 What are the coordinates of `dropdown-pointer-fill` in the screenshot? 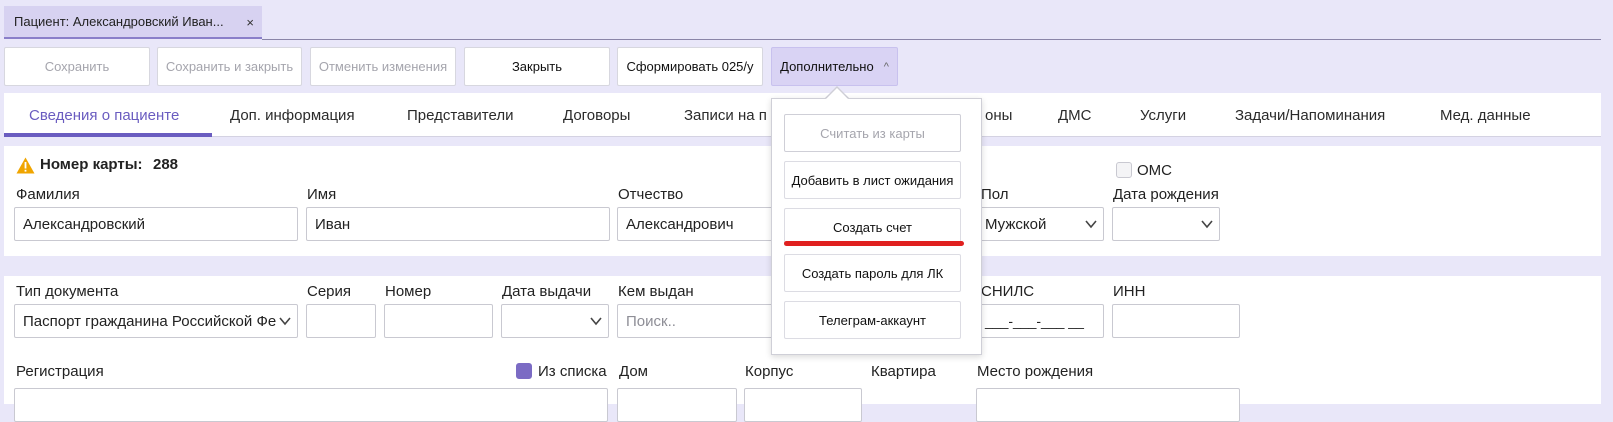 It's located at (837, 94).